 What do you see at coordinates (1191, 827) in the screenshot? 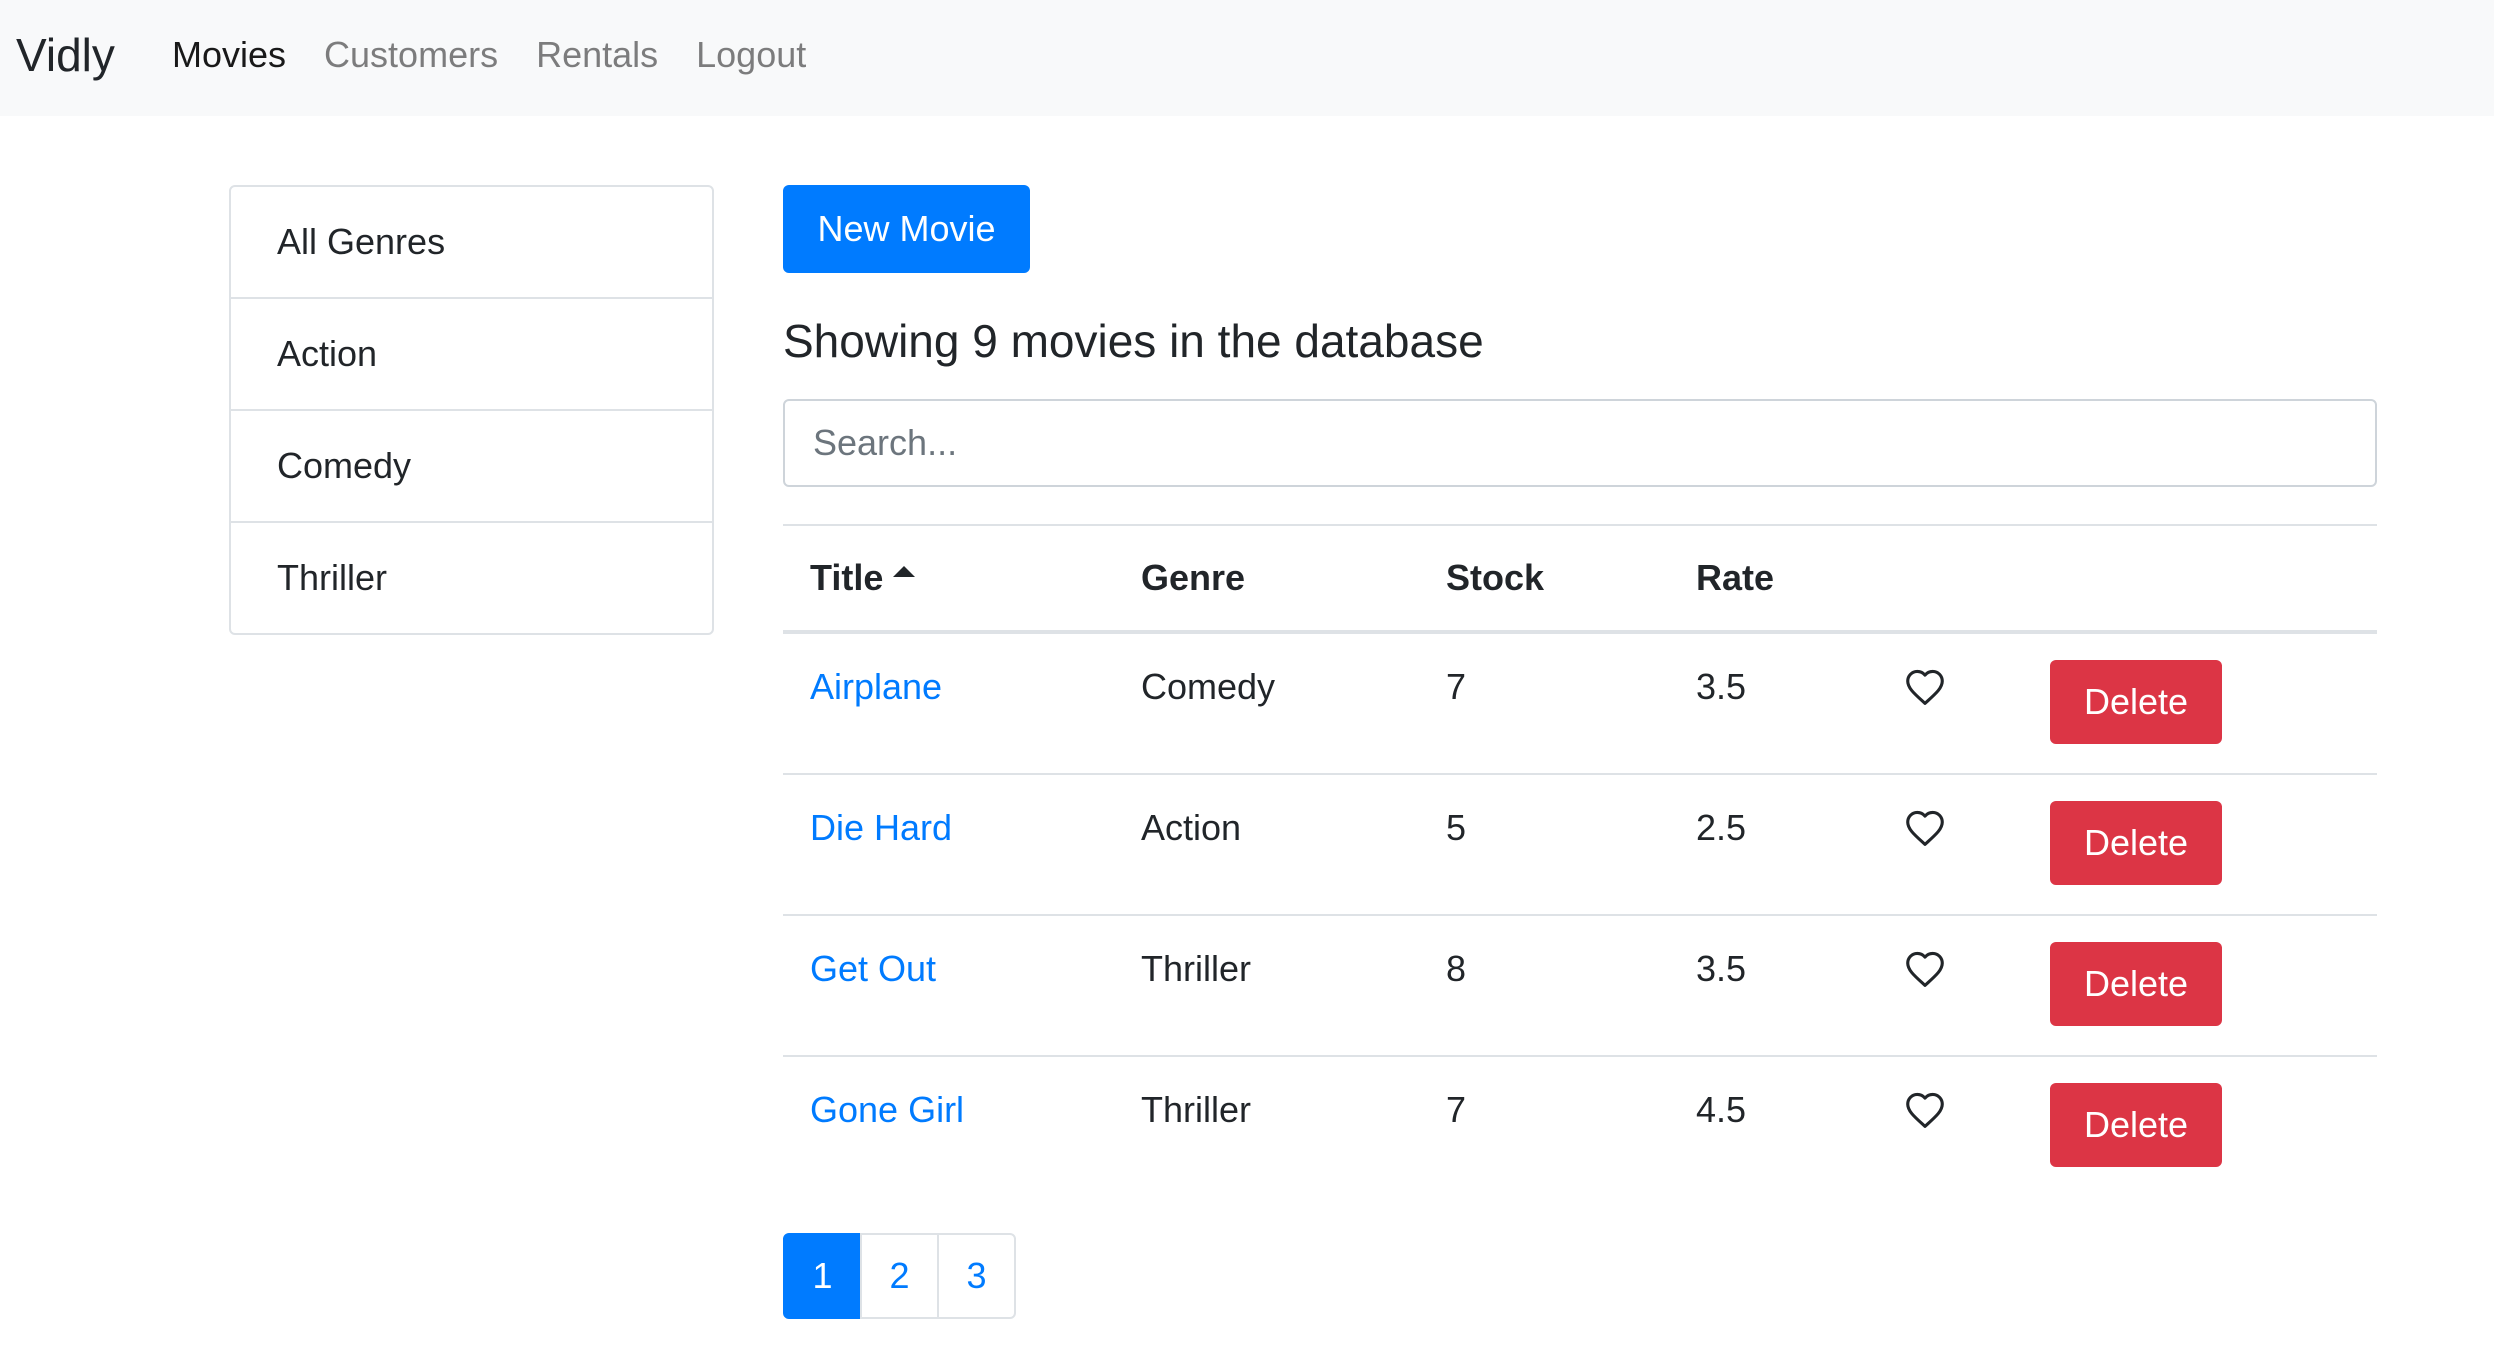
I see `movie-genre: Action` at bounding box center [1191, 827].